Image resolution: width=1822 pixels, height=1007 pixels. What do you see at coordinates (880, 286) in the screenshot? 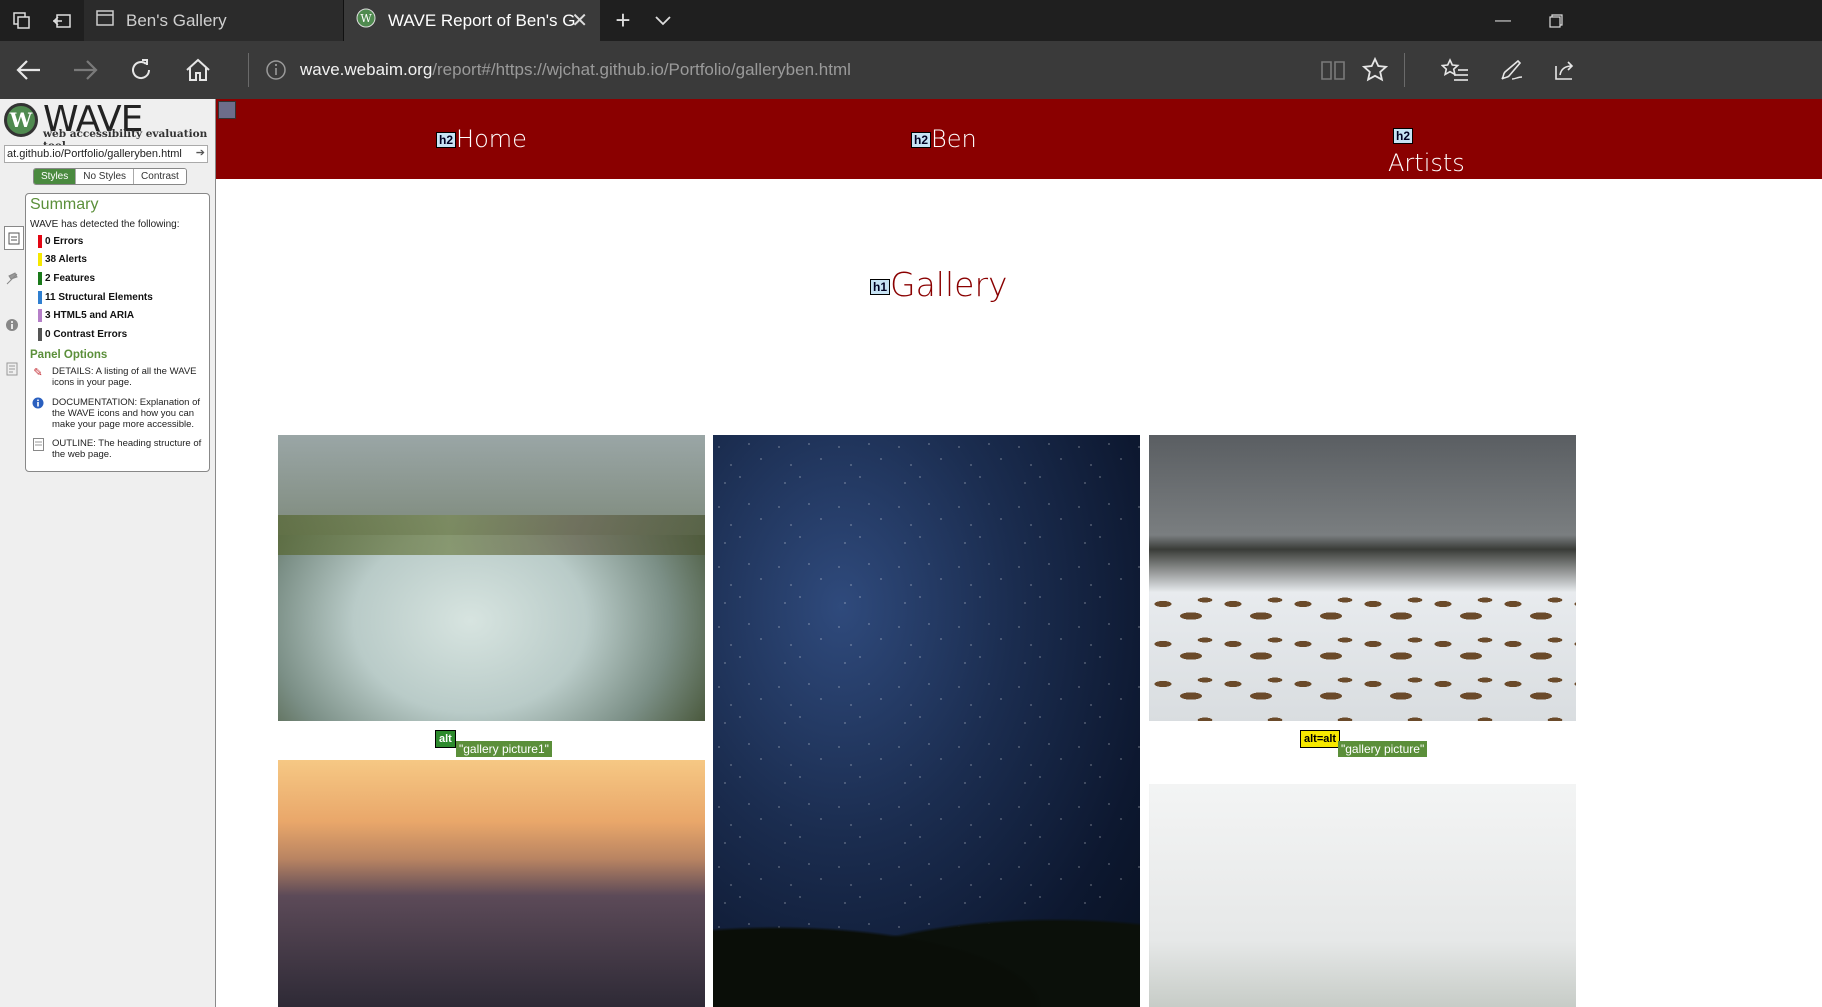
I see `h1-badge-icon: h1` at bounding box center [880, 286].